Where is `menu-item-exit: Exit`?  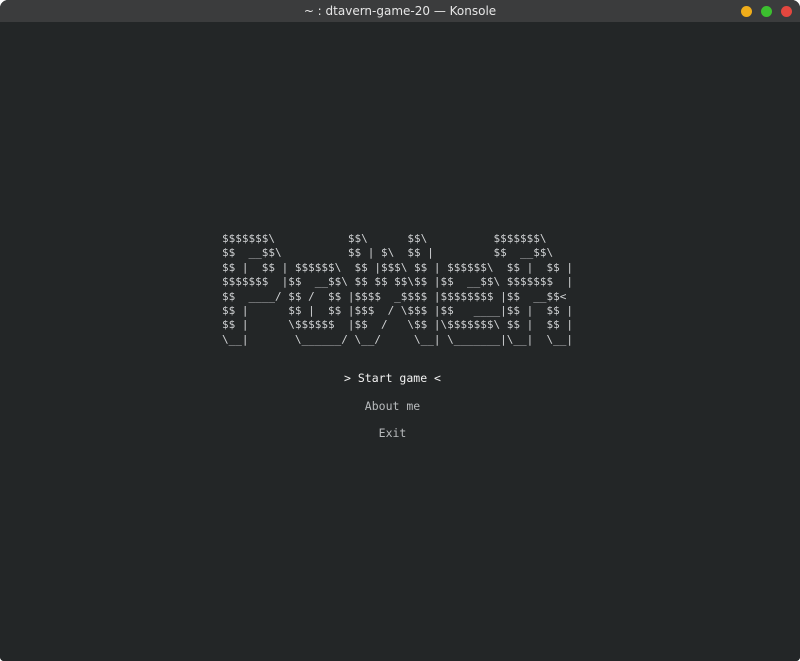
menu-item-exit: Exit is located at coordinates (392, 433).